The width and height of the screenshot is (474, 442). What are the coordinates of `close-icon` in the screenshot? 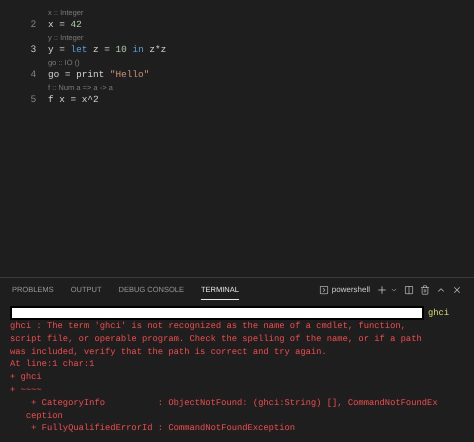 It's located at (457, 290).